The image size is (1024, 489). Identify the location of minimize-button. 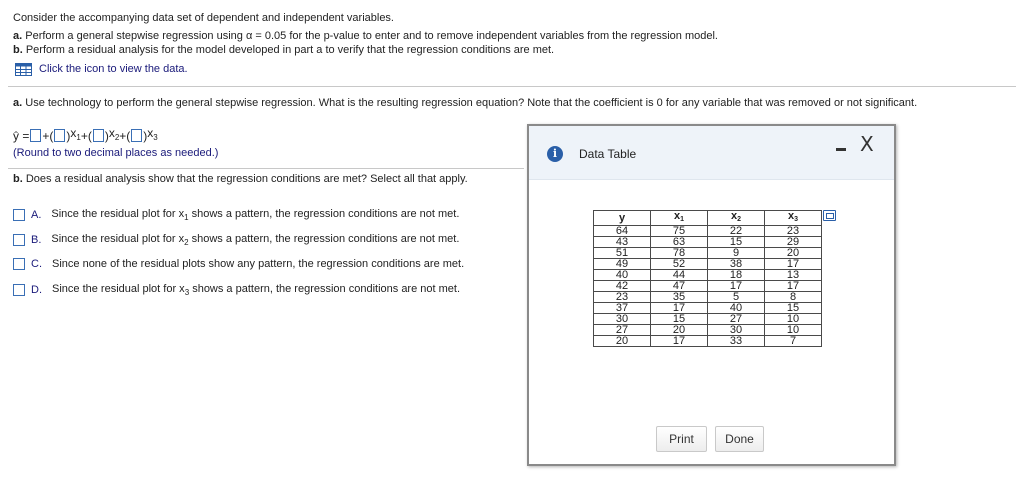
(841, 149).